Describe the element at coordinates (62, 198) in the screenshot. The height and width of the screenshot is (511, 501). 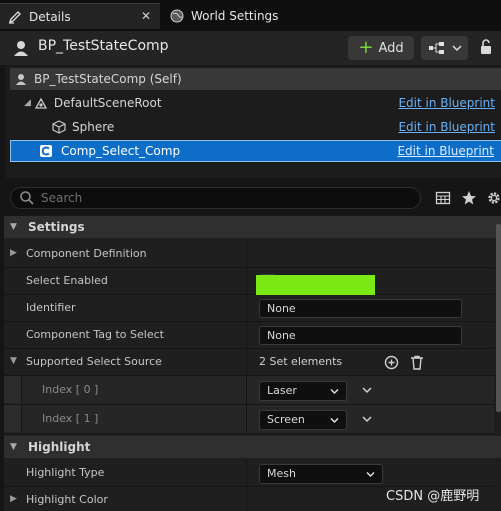
I see `search-placeholder: Search` at that location.